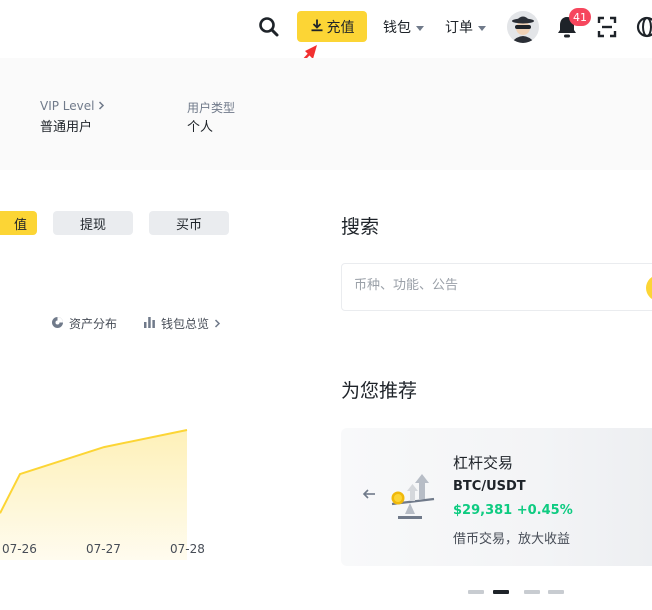 Image resolution: width=652 pixels, height=610 pixels. Describe the element at coordinates (94, 494) in the screenshot. I see `asset-trend-chart` at that location.